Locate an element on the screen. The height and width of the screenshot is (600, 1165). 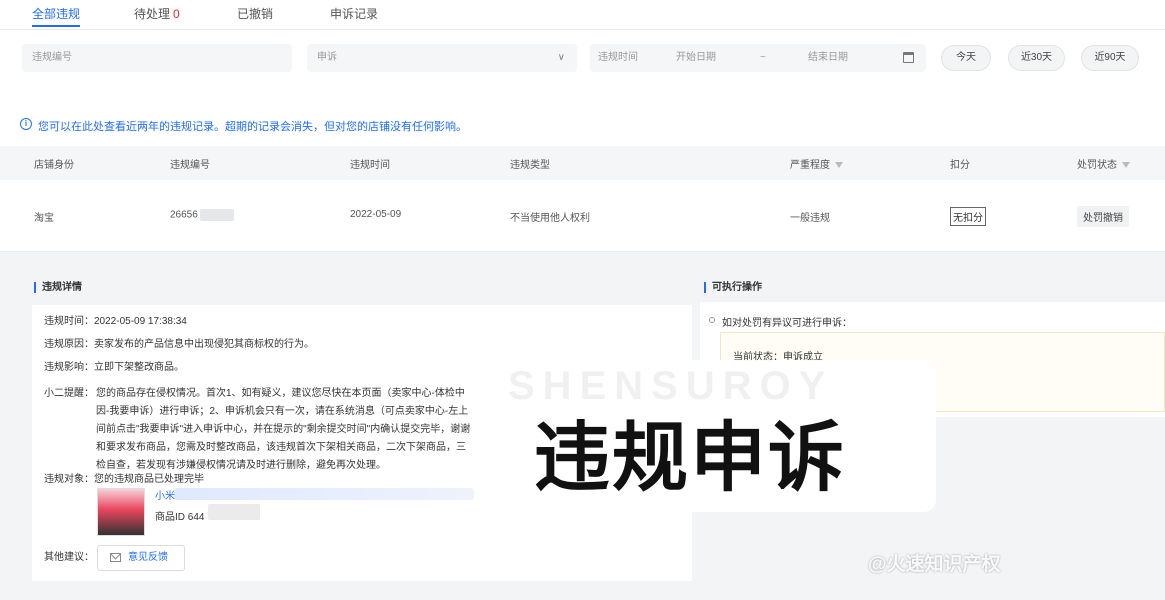
cell-violation-no: 26656 is located at coordinates (202, 215).